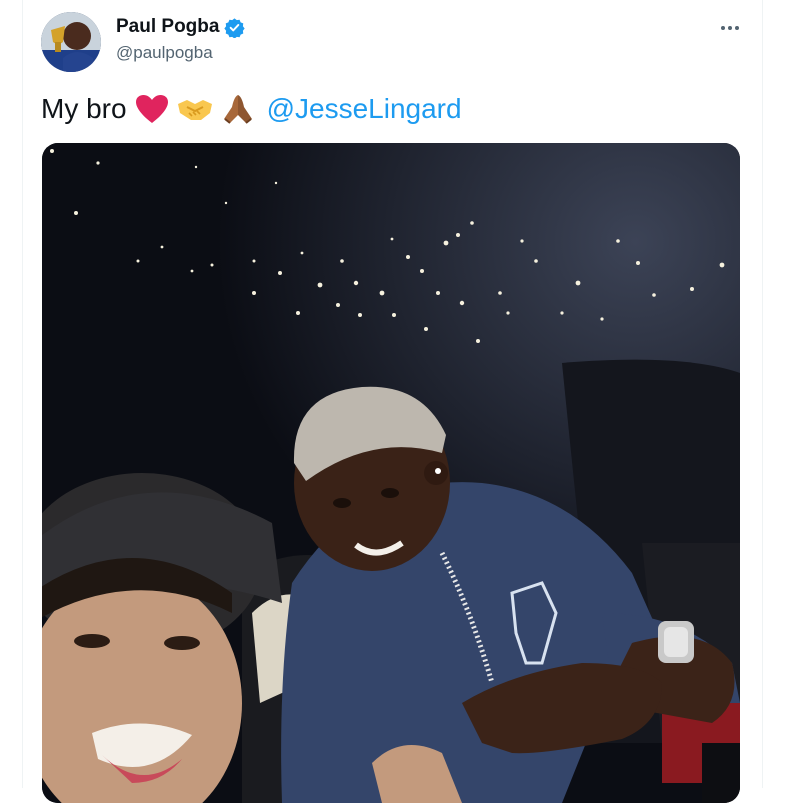 The width and height of the screenshot is (800, 803). Describe the element at coordinates (364, 109) in the screenshot. I see `mention-link: @JesseLingard` at that location.